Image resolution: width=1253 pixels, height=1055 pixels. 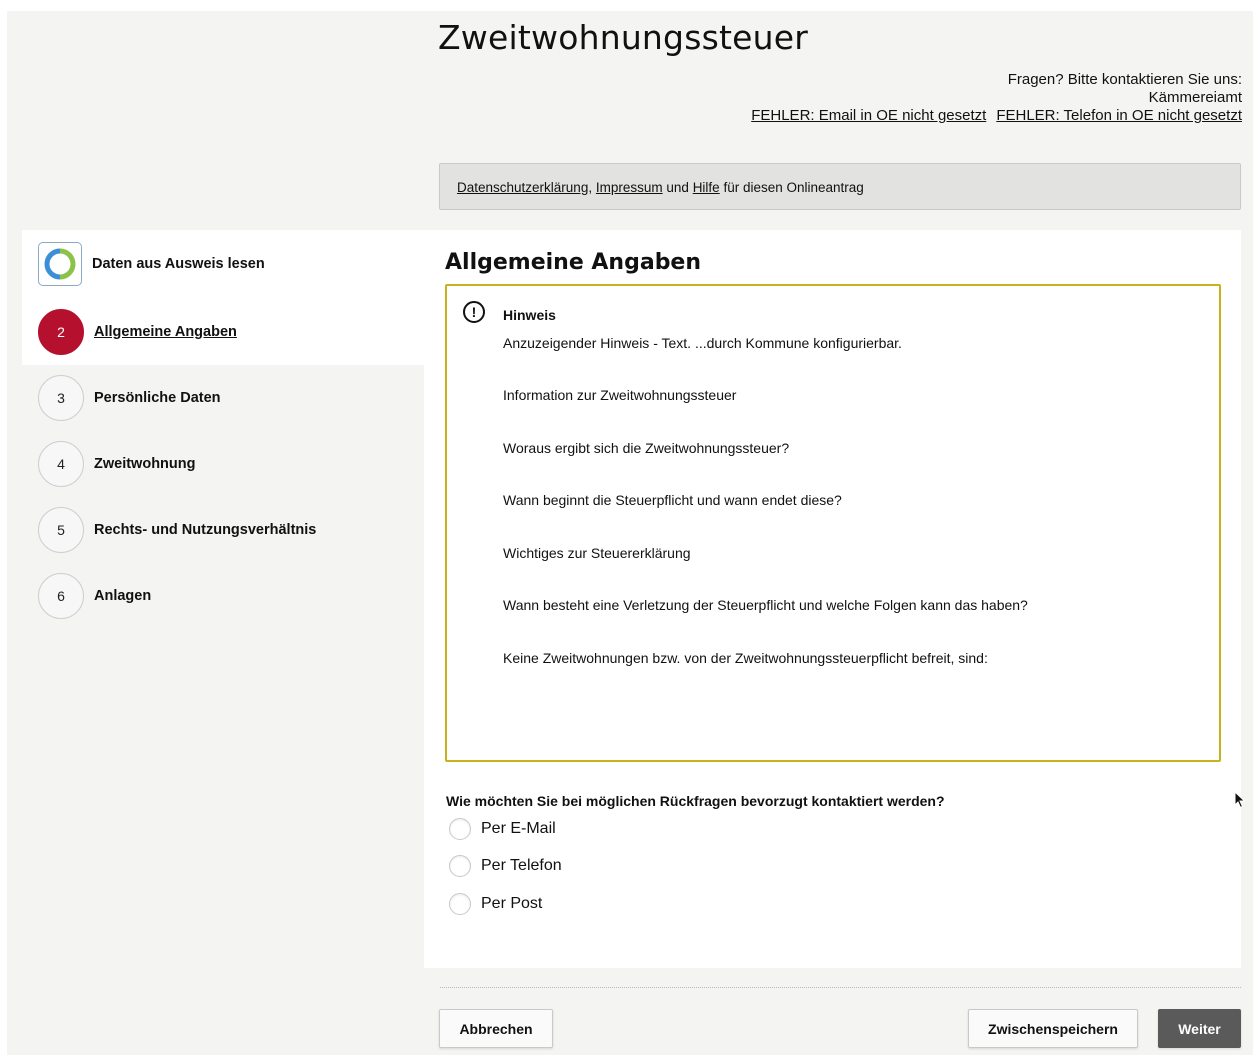 I want to click on step-label: Daten aus Ausweis lesen, so click(x=178, y=264).